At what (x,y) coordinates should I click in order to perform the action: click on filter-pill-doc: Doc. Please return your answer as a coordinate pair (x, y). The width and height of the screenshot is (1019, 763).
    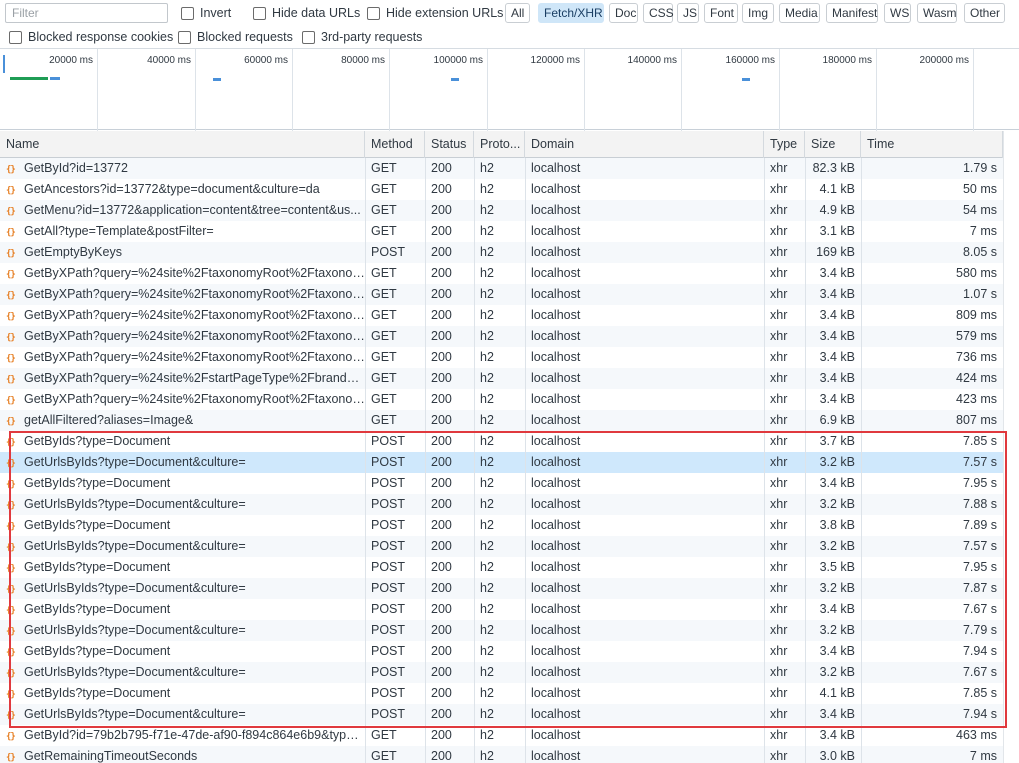
    Looking at the image, I should click on (623, 13).